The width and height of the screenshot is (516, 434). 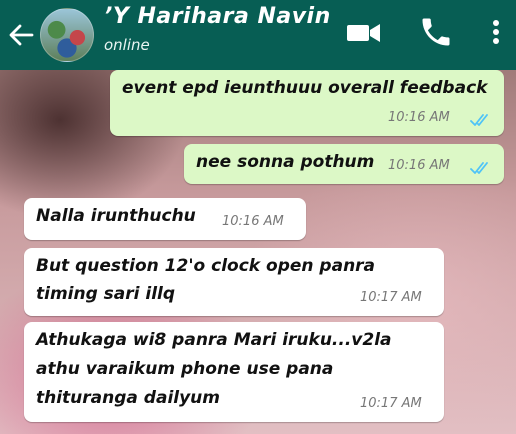 What do you see at coordinates (127, 45) in the screenshot?
I see `contact-status: online` at bounding box center [127, 45].